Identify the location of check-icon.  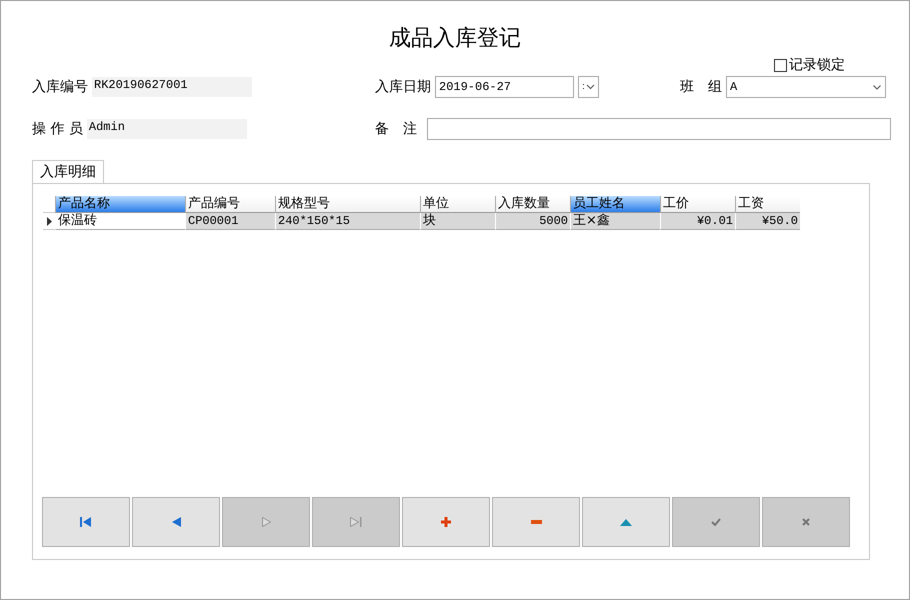
(716, 522).